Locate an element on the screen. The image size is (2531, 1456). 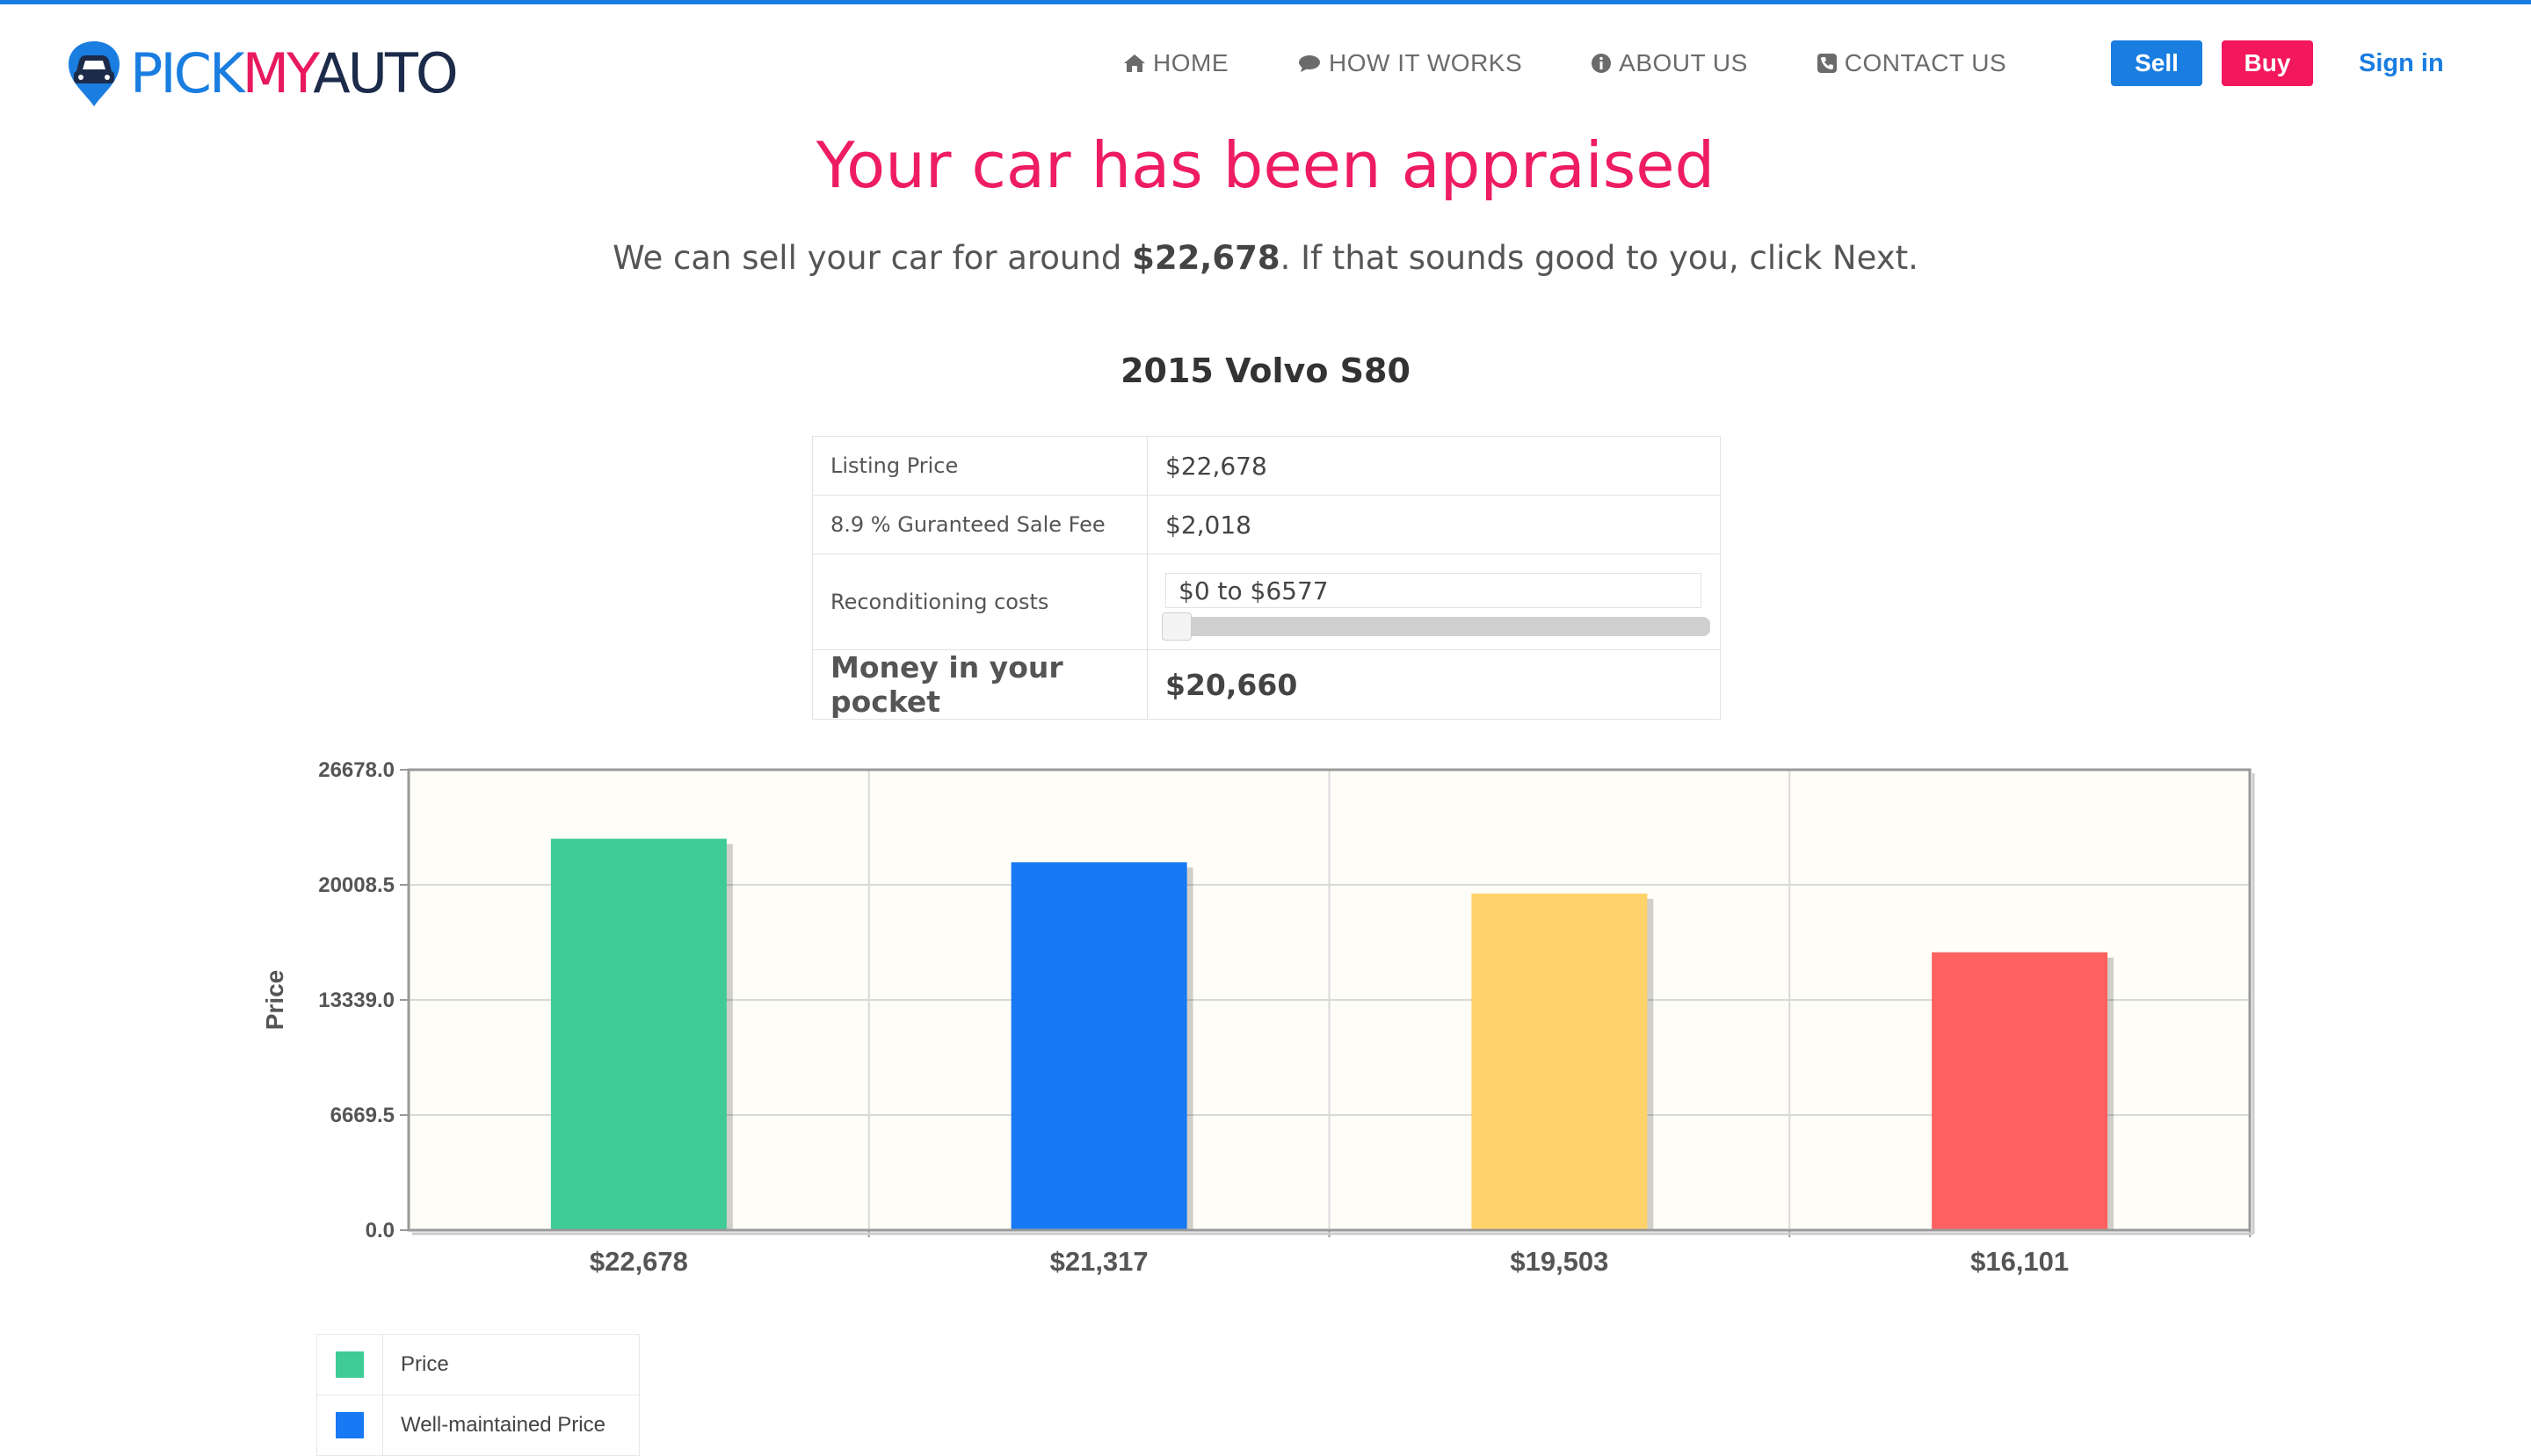
page-title: Your car has been appraised is located at coordinates (1265, 165).